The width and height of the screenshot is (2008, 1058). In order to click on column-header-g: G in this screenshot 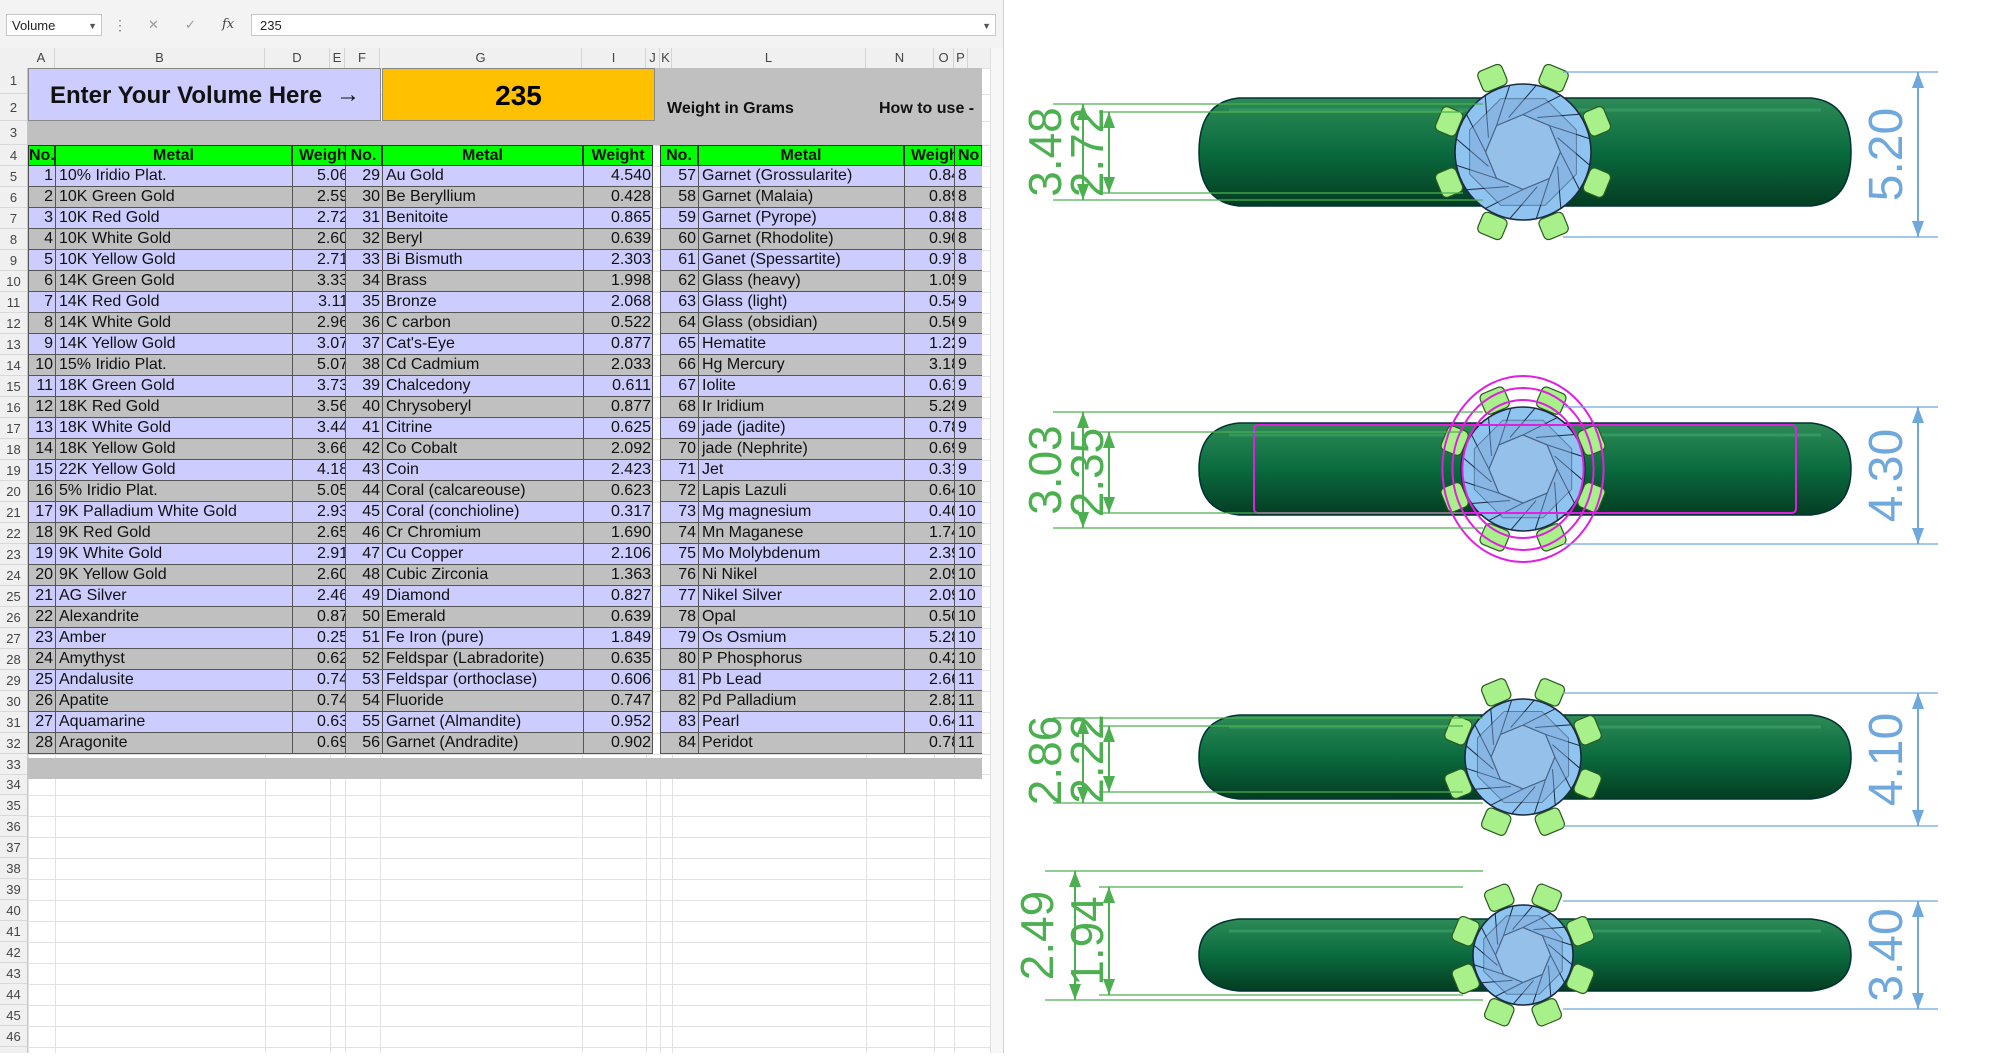, I will do `click(481, 58)`.